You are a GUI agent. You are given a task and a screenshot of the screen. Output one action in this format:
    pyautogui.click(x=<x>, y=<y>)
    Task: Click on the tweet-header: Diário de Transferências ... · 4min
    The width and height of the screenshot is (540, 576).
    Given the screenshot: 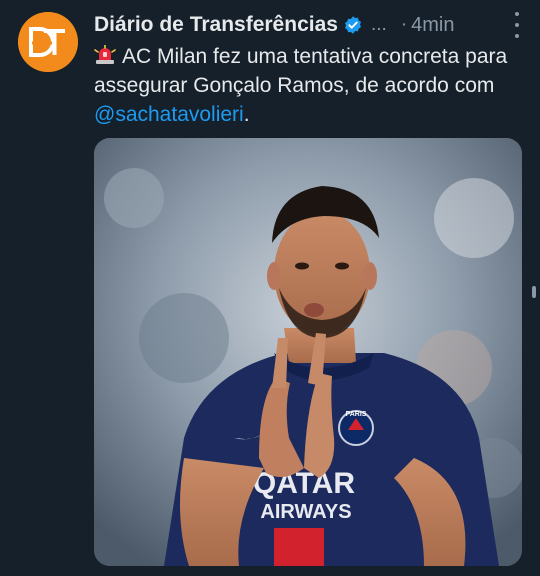 What is the action you would take?
    pyautogui.click(x=311, y=25)
    